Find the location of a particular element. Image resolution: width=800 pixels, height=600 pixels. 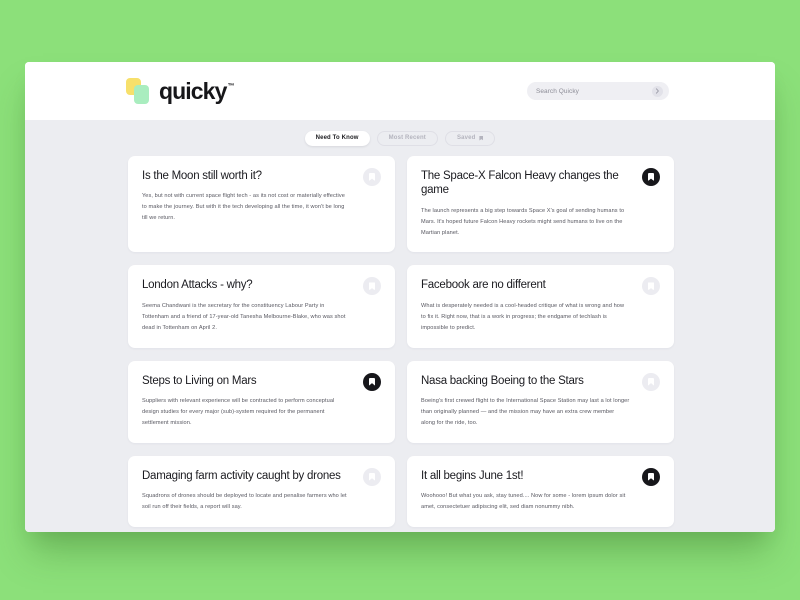

quicky-logo-icon is located at coordinates (139, 91).